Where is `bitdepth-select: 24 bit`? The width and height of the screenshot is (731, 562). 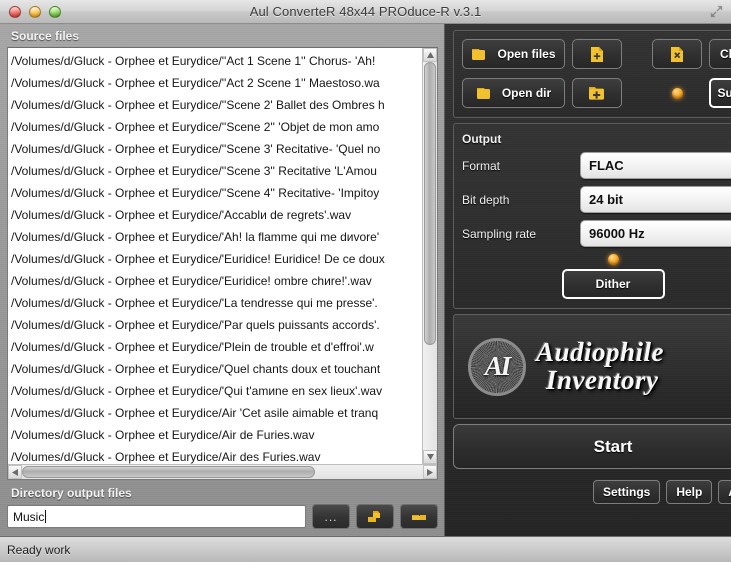
bitdepth-select: 24 bit is located at coordinates (655, 199).